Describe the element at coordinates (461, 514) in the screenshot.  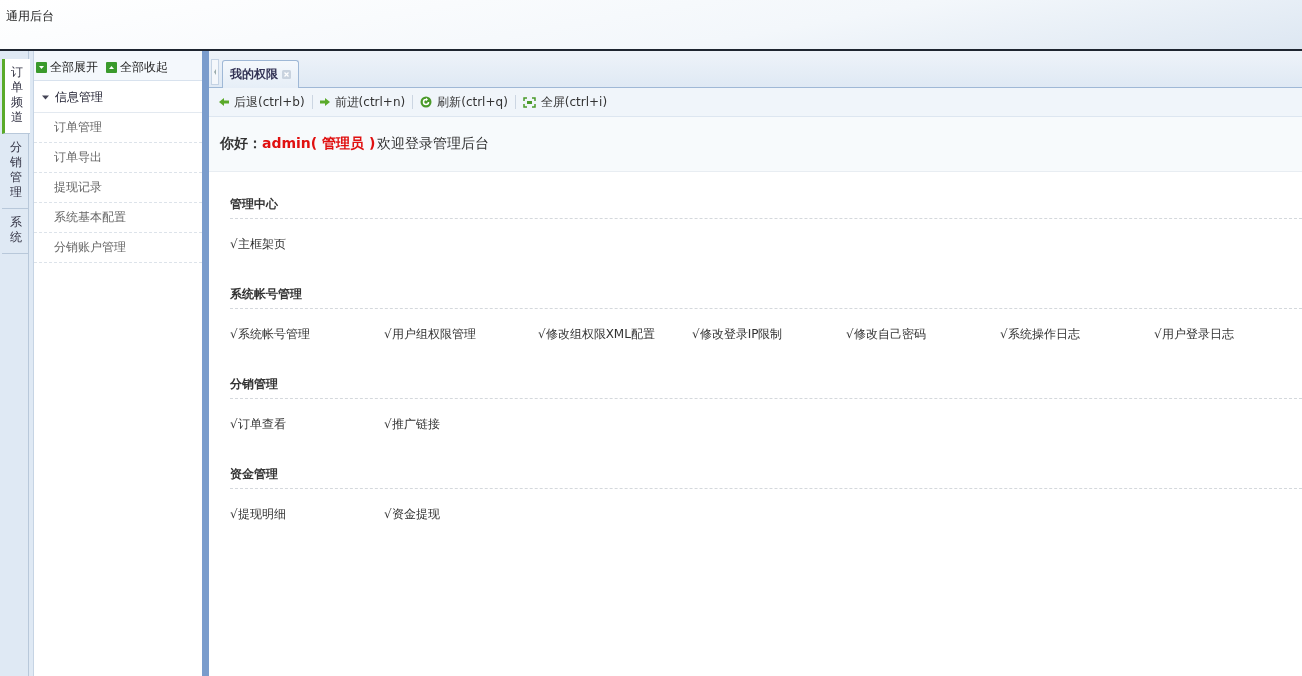
I see `permission-link: √资金提现` at that location.